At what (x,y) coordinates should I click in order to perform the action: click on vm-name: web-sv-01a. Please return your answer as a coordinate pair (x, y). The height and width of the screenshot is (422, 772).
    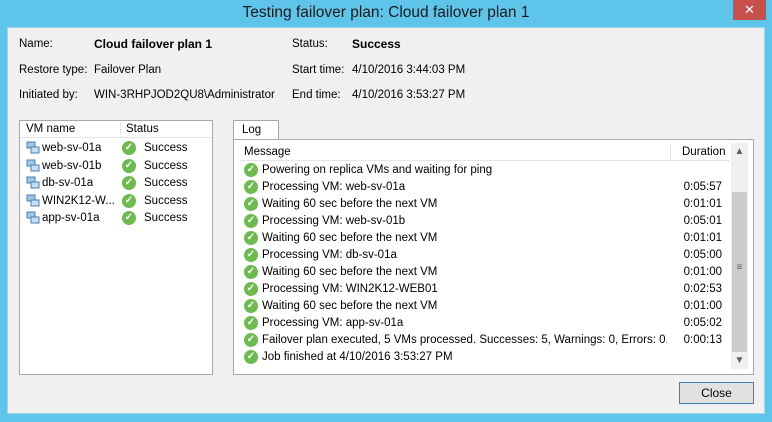
    Looking at the image, I should click on (72, 148).